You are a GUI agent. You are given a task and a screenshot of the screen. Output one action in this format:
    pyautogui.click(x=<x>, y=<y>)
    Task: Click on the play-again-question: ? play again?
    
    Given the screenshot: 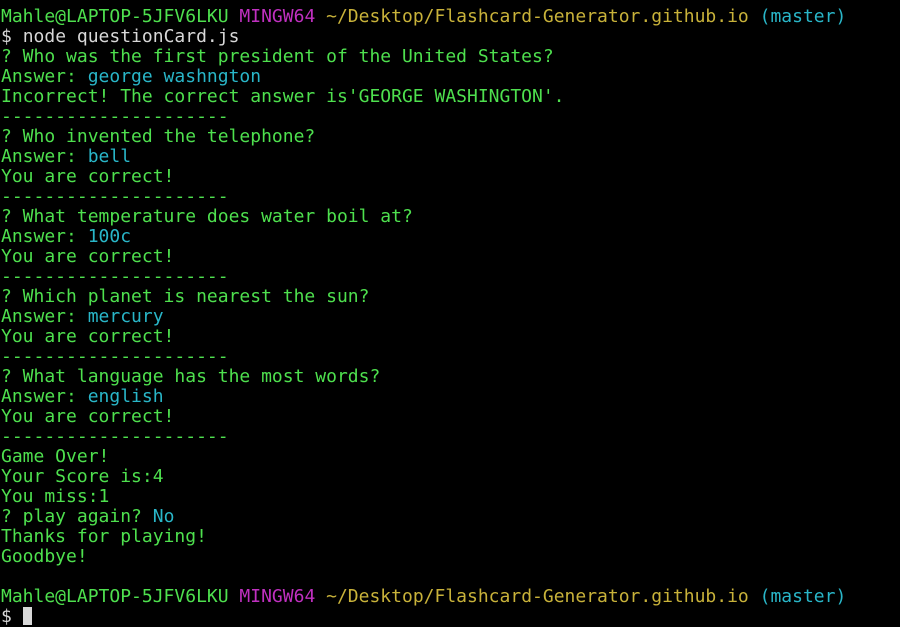 What is the action you would take?
    pyautogui.click(x=71, y=516)
    